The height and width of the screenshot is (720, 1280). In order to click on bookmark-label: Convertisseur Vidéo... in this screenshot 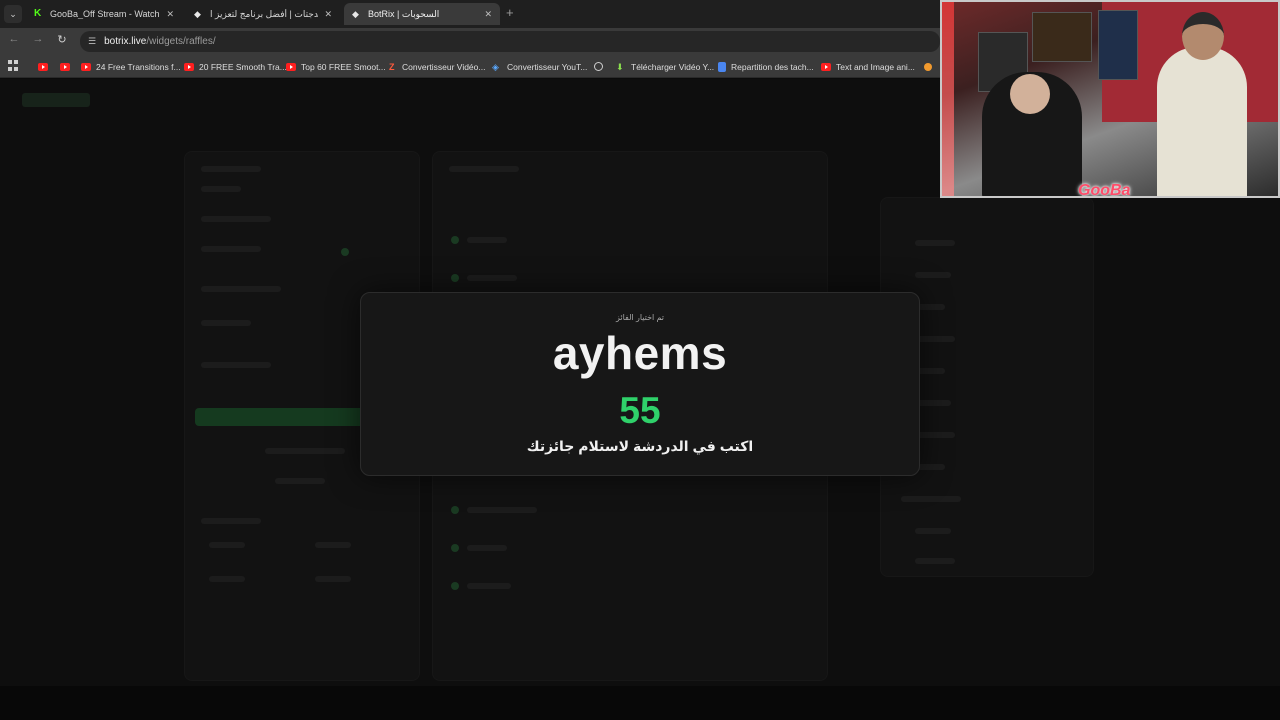, I will do `click(444, 66)`.